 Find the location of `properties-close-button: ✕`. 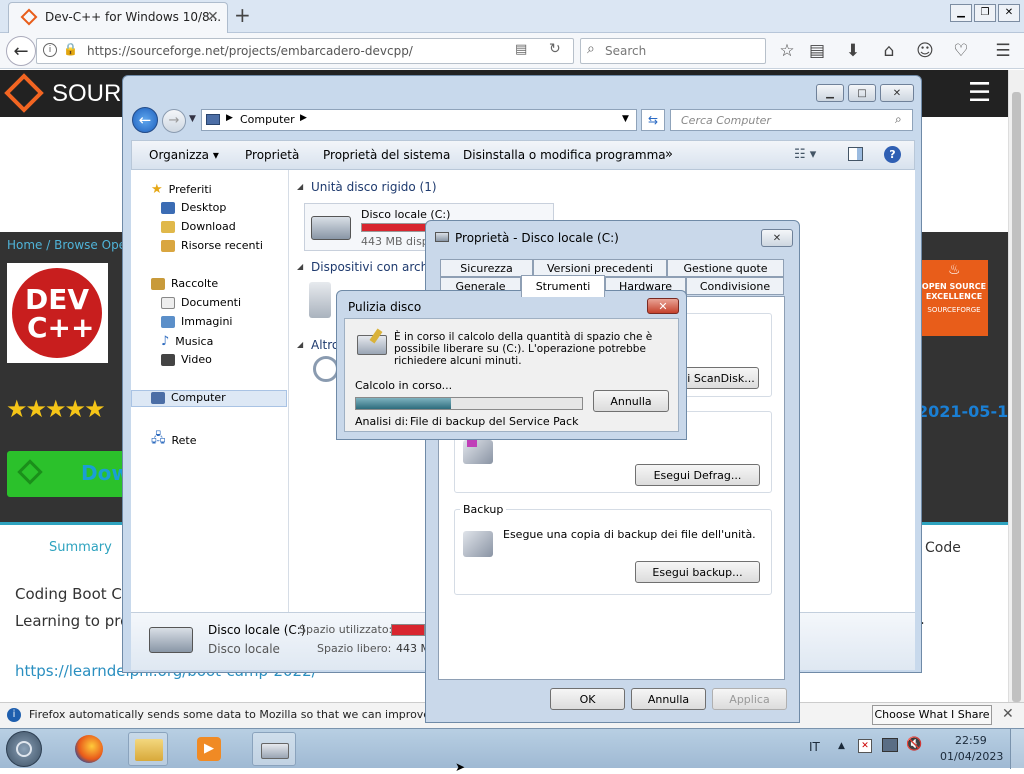

properties-close-button: ✕ is located at coordinates (777, 238).